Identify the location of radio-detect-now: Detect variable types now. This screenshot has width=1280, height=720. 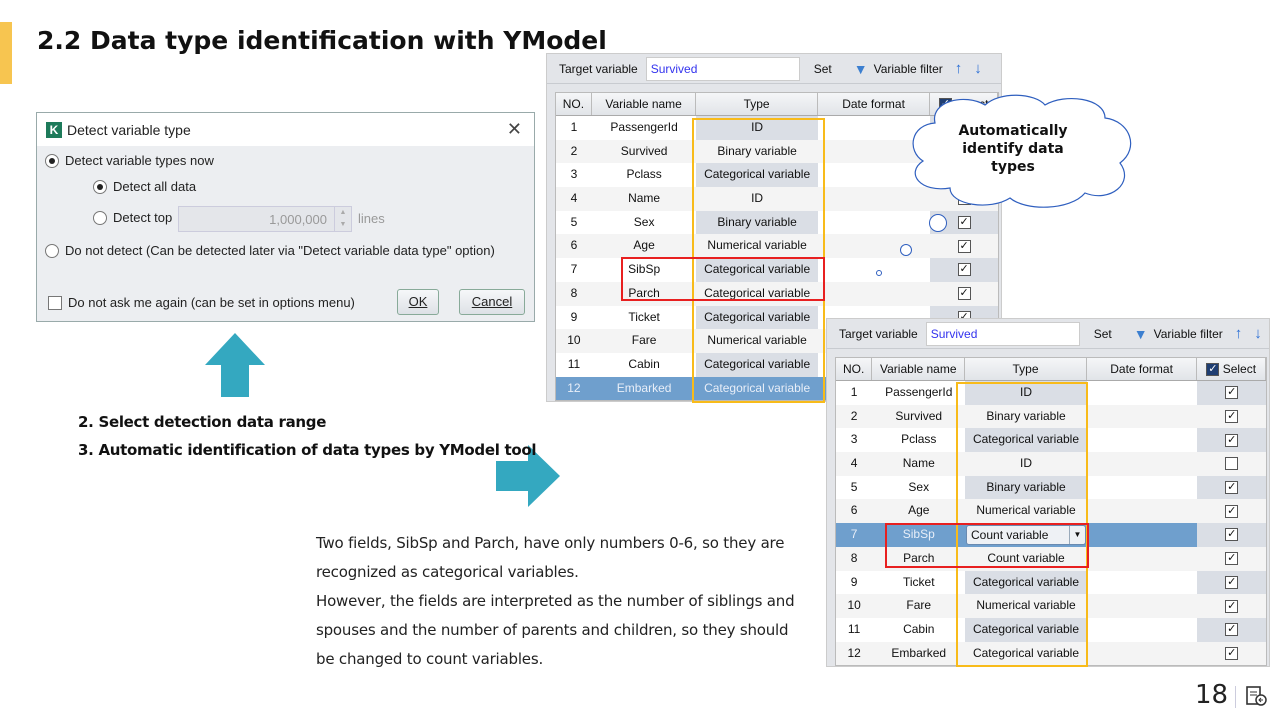
(129, 160).